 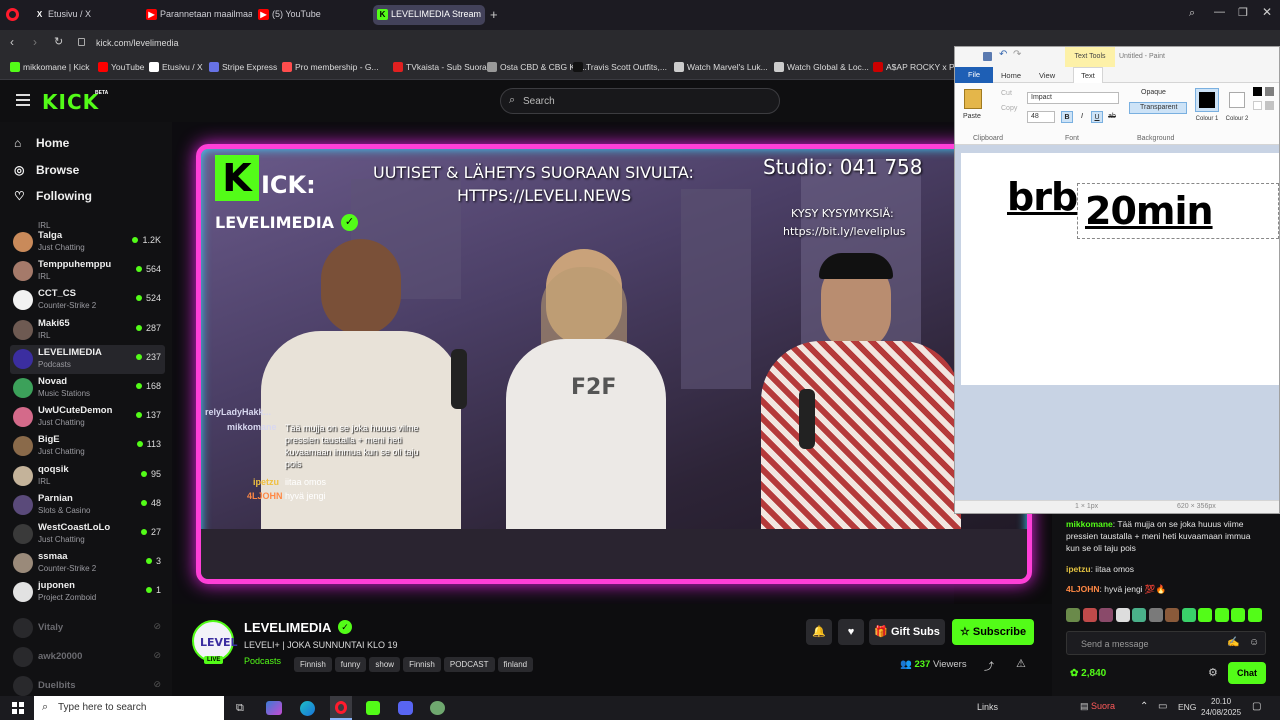 I want to click on paint-tab-file: File, so click(x=974, y=75).